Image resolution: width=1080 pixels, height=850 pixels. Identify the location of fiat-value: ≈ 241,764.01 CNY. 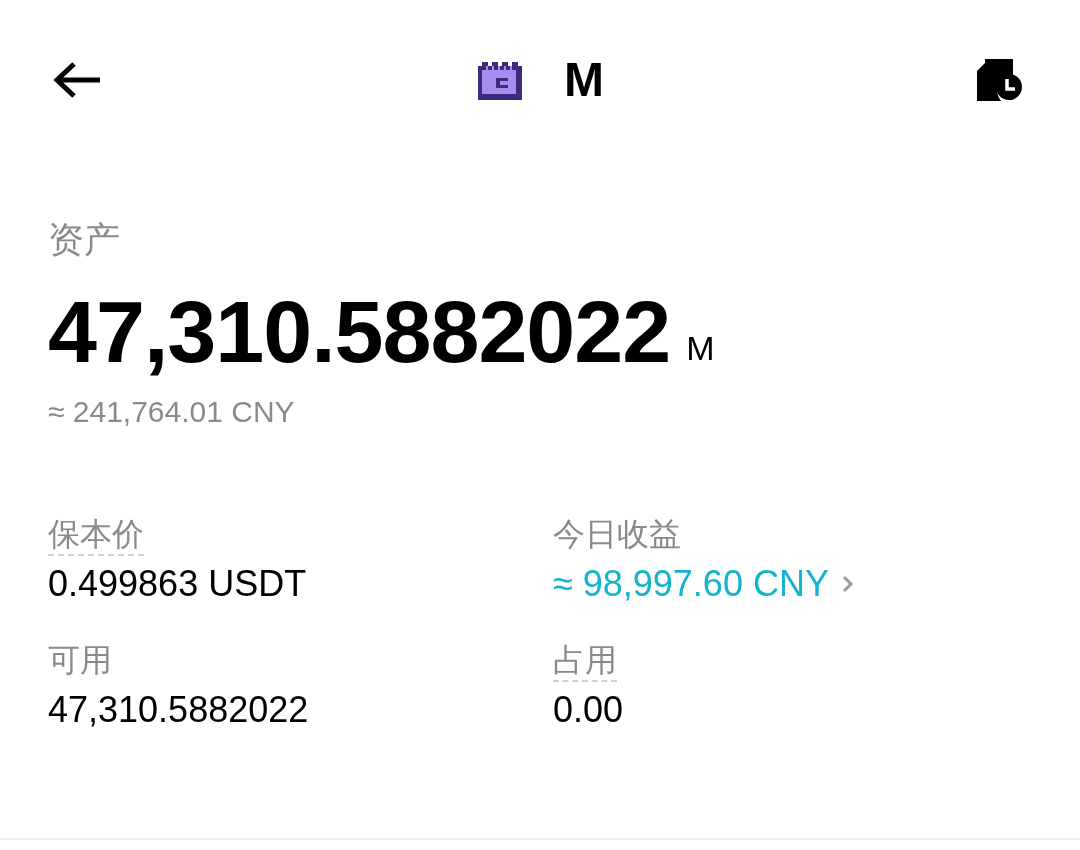
(171, 412).